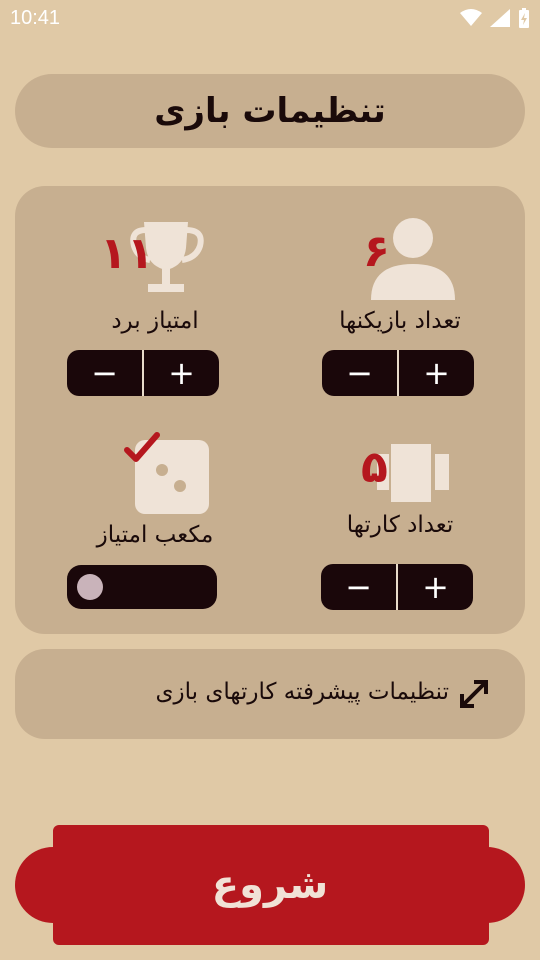 The width and height of the screenshot is (540, 960). What do you see at coordinates (90, 587) in the screenshot?
I see `toggle-knob` at bounding box center [90, 587].